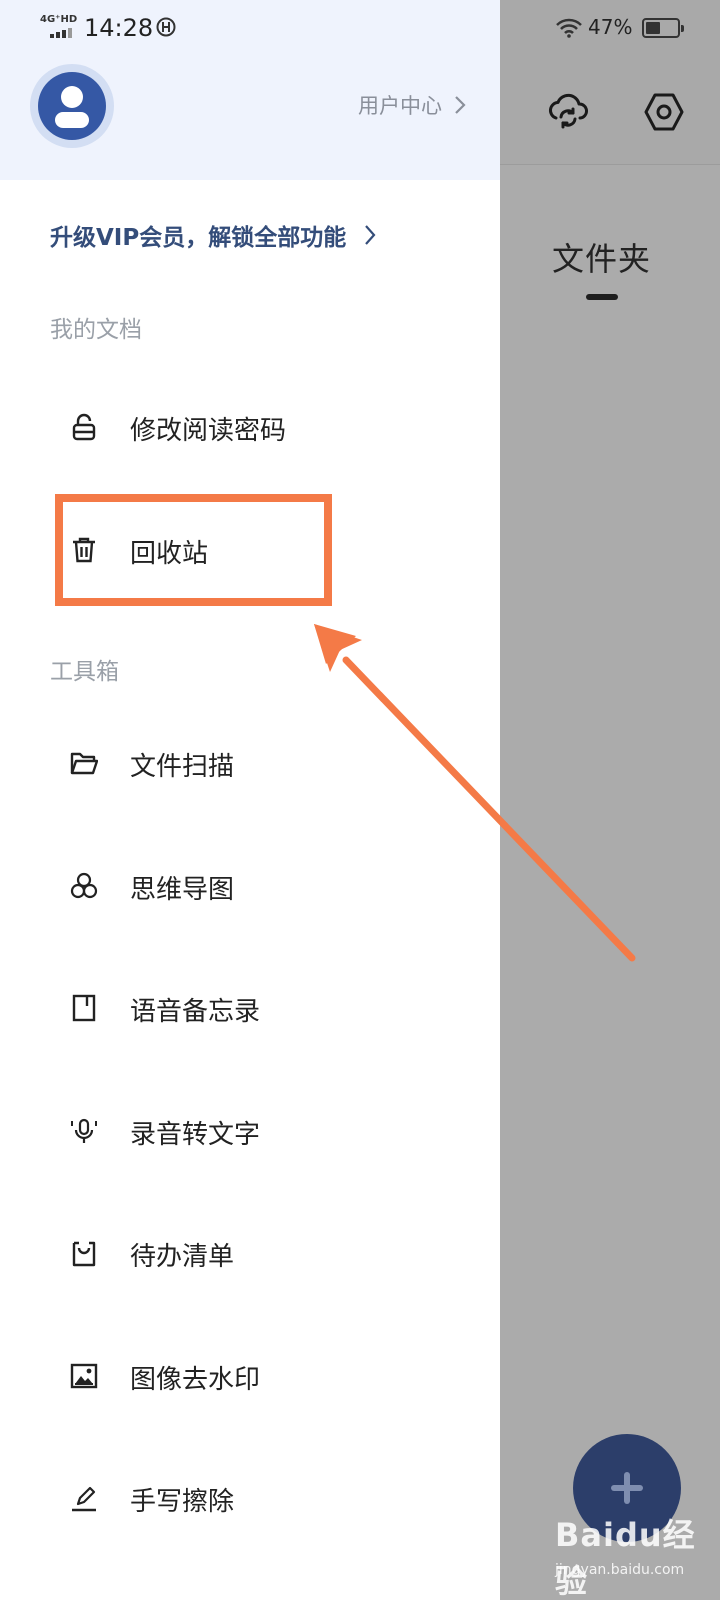 This screenshot has height=1600, width=720. I want to click on cloud-sync-icon, so click(568, 112).